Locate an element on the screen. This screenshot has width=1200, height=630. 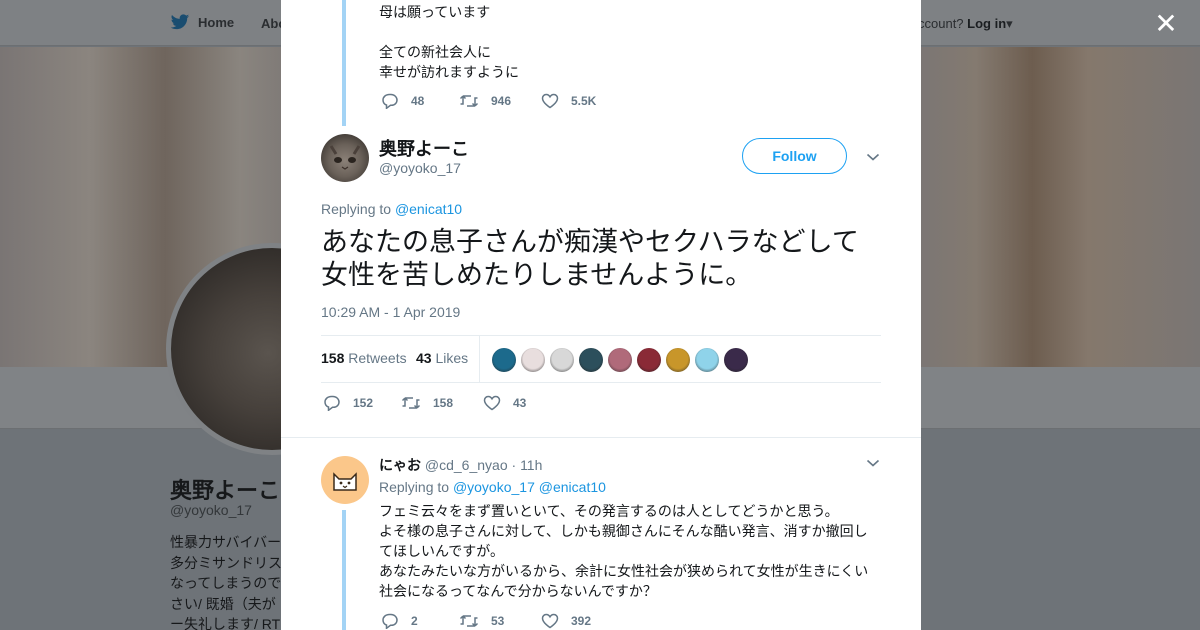
previous-tweet-line: 幸せが訪れますように is located at coordinates (449, 72).